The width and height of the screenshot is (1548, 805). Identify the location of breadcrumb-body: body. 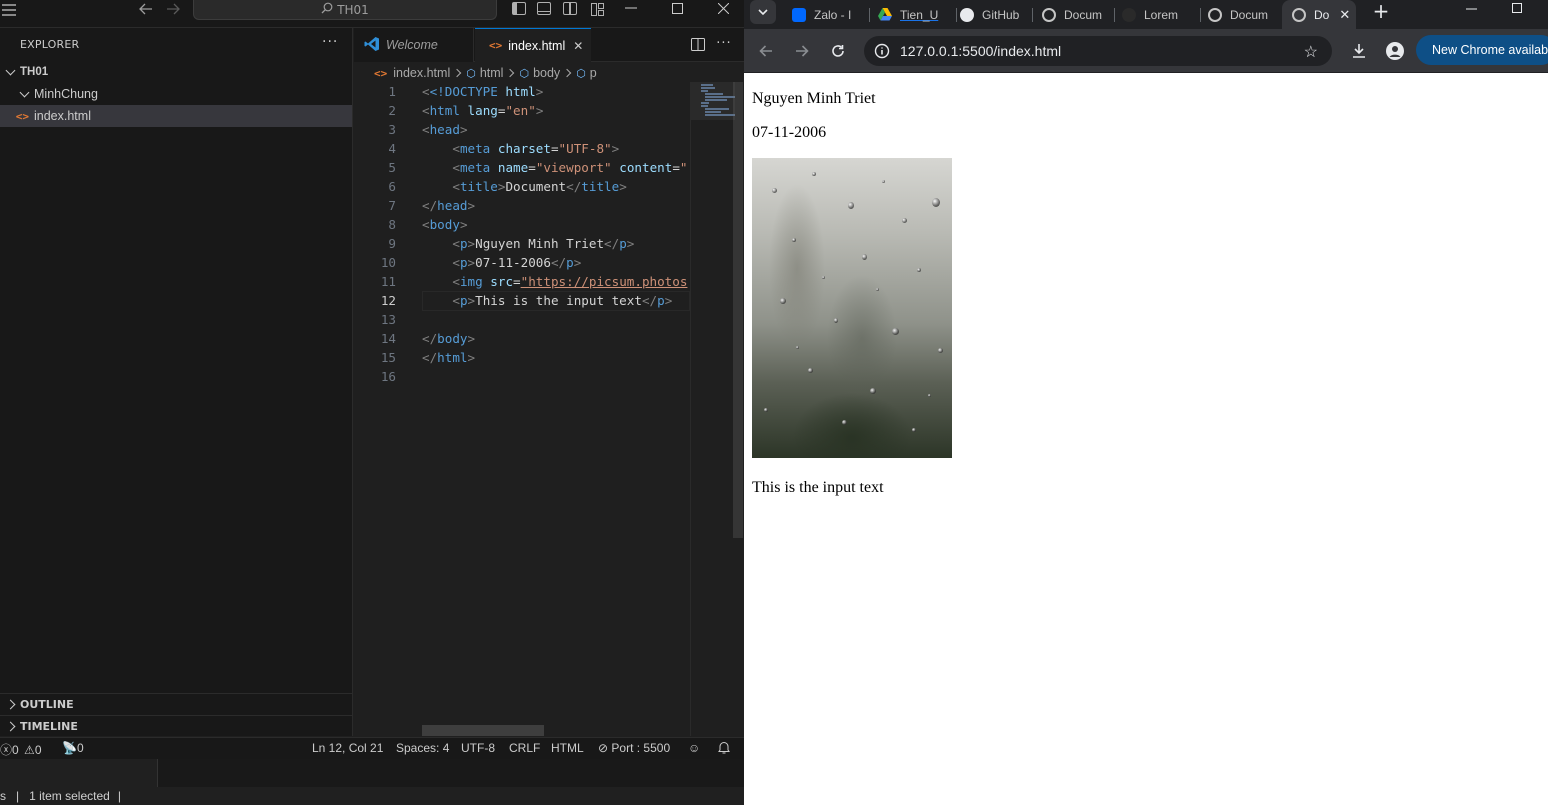
(546, 73).